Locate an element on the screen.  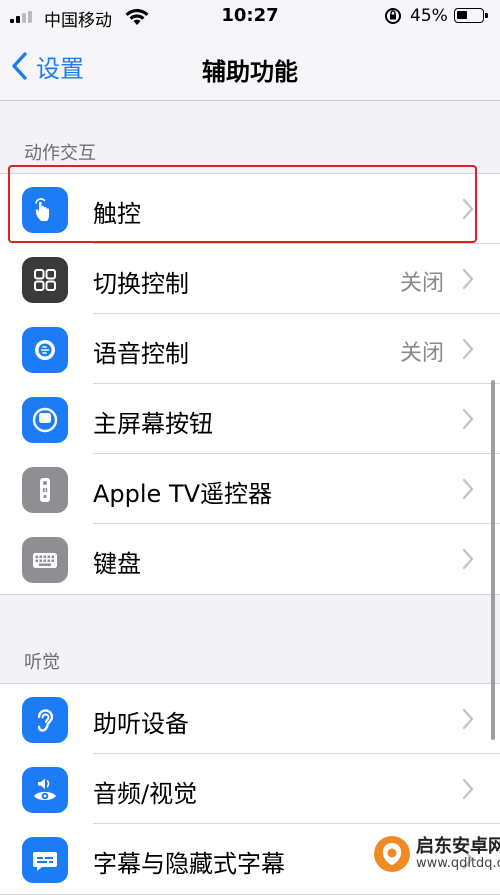
row-audio-visual: 音频/视觉 is located at coordinates (250, 789).